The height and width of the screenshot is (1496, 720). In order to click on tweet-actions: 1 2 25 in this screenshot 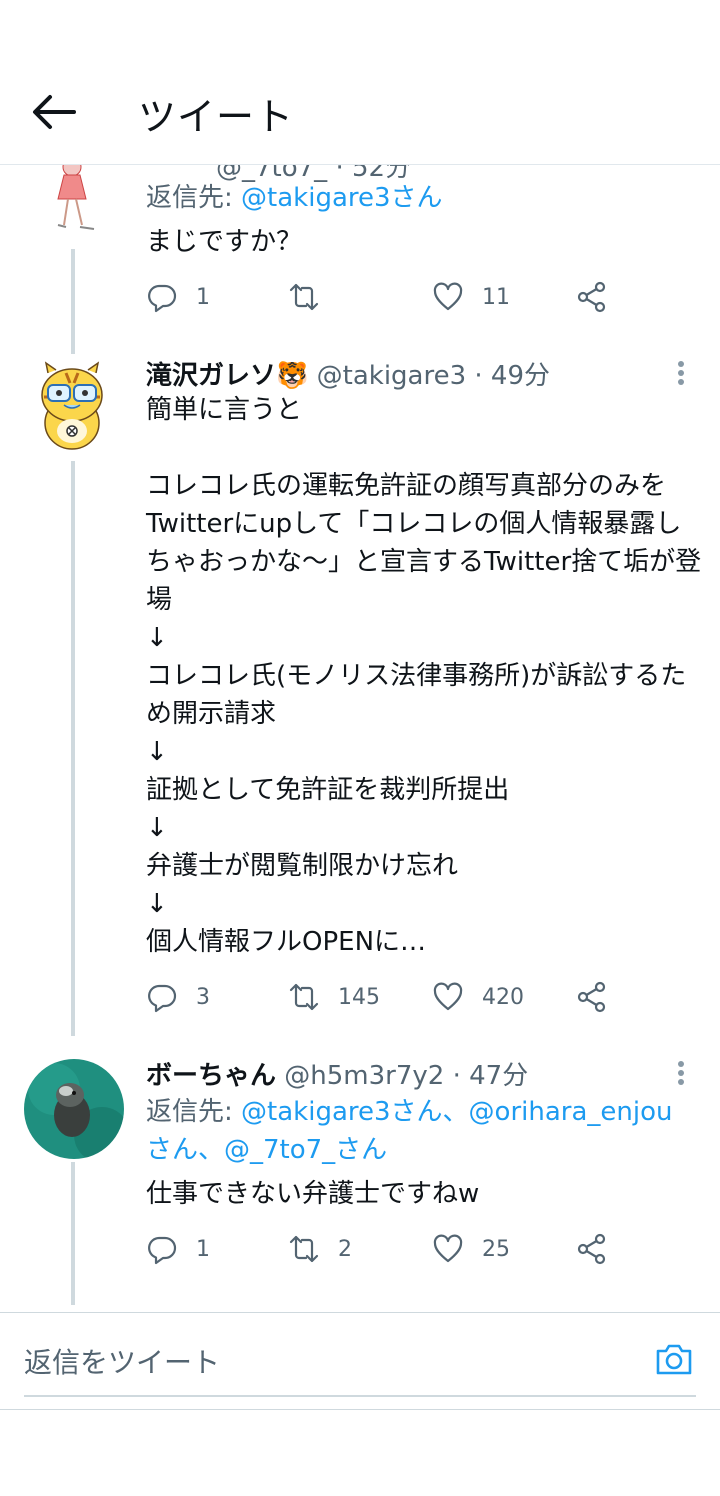, I will do `click(386, 1249)`.